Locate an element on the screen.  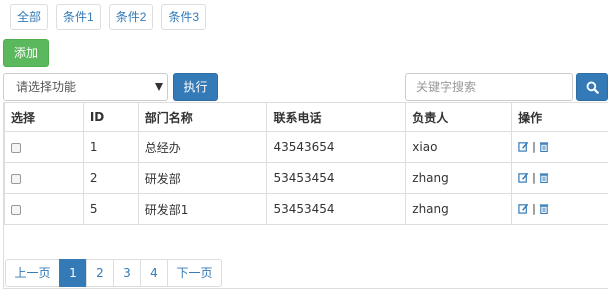
filter-all-button: 全部 is located at coordinates (29, 17).